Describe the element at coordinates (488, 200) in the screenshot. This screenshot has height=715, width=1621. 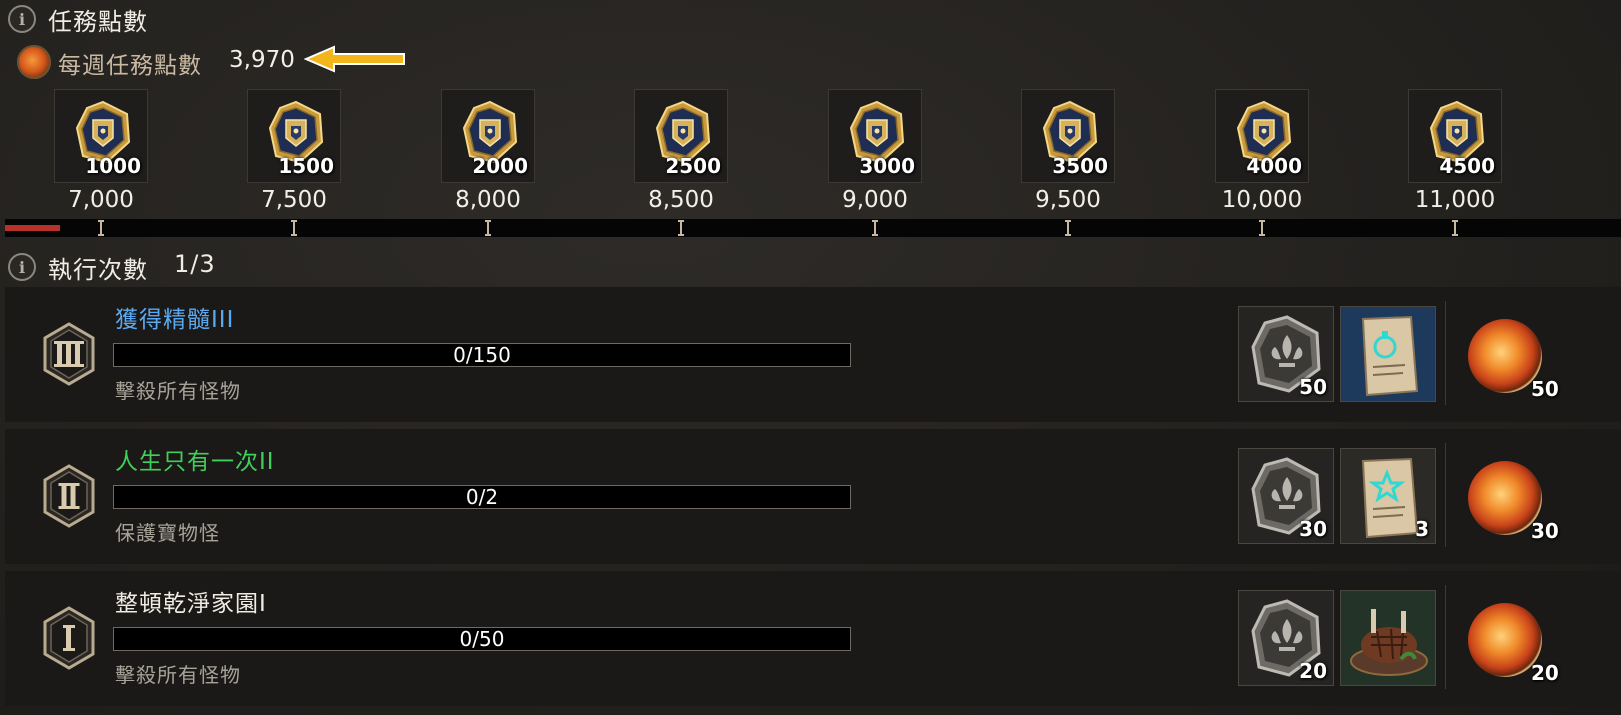
I see `milestone-points-label: 8,000` at that location.